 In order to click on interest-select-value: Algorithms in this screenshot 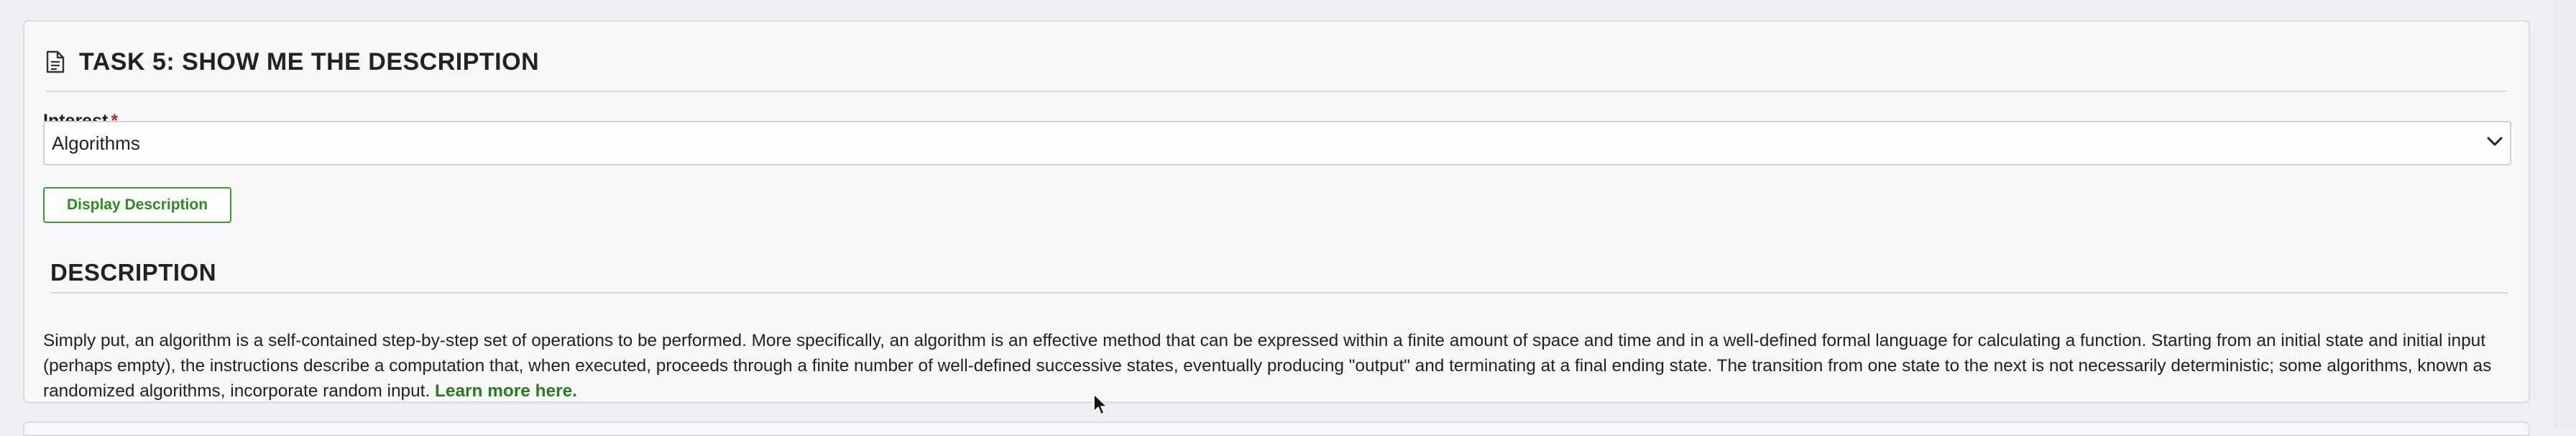, I will do `click(96, 143)`.